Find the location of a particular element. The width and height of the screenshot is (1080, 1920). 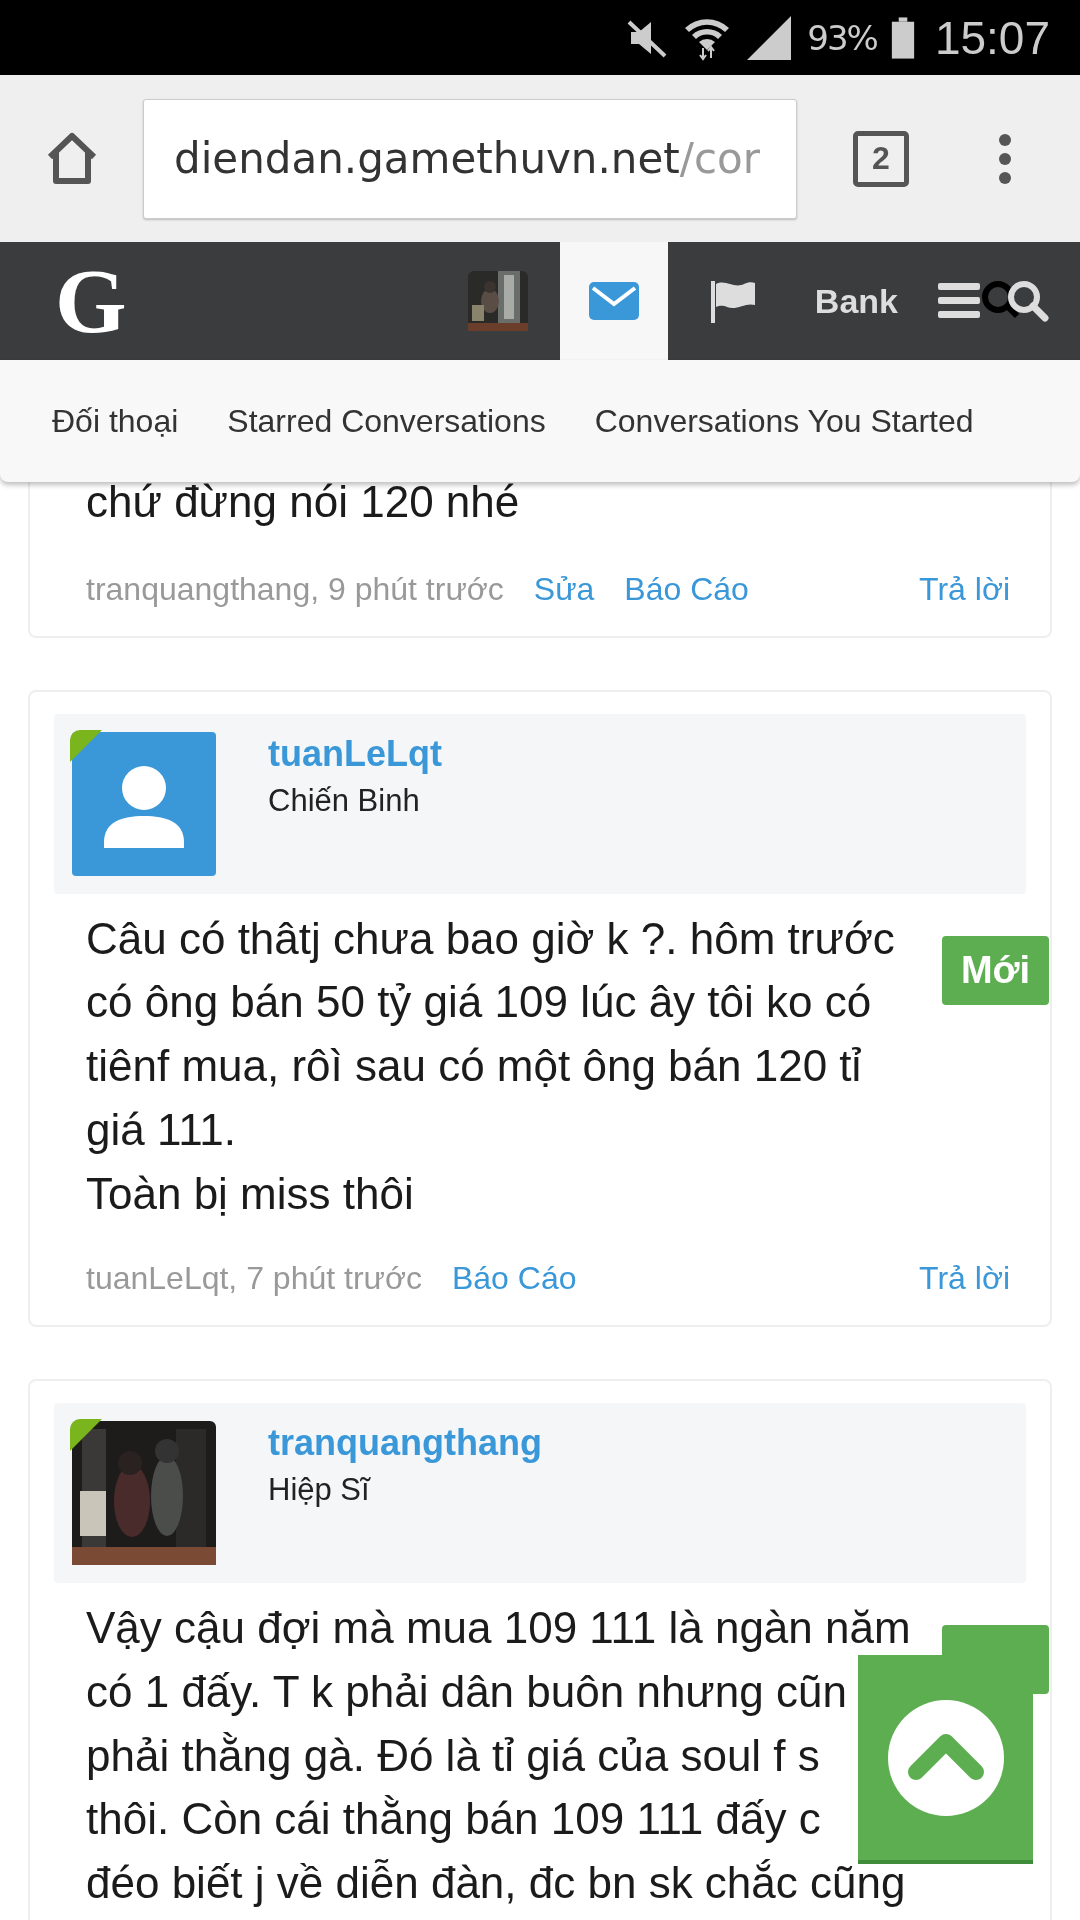

submenu-link: Đối thoại is located at coordinates (115, 421).